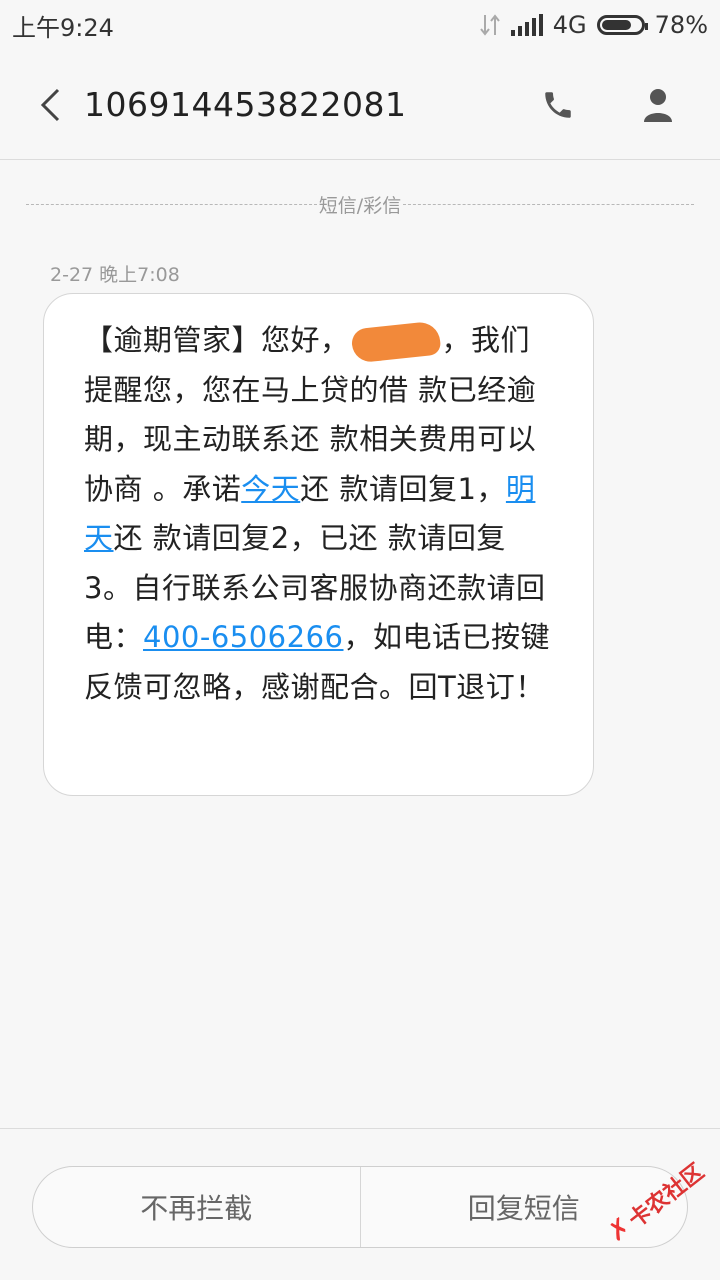 Image resolution: width=720 pixels, height=1280 pixels. Describe the element at coordinates (360, 1128) in the screenshot. I see `bottom-divider` at that location.